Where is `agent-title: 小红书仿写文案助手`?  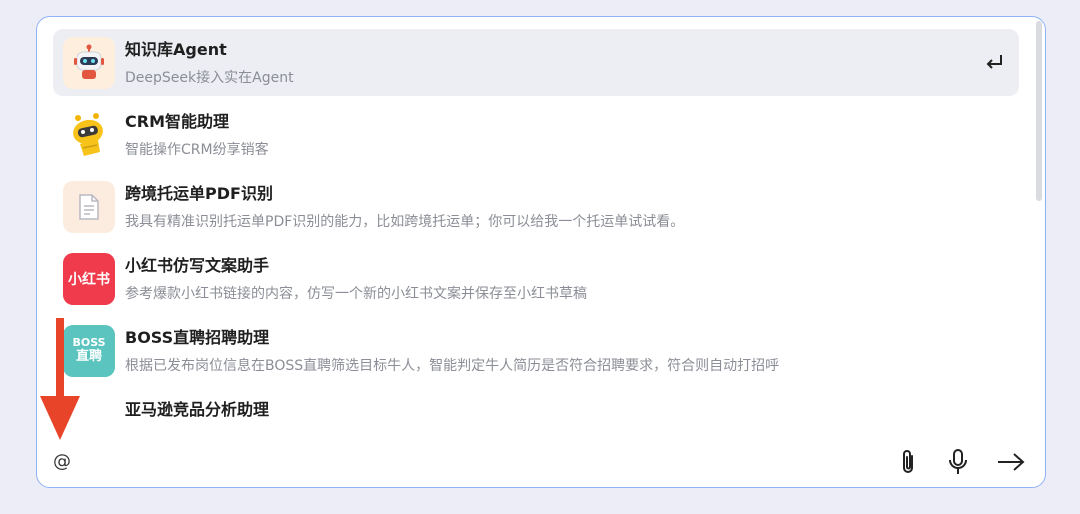 agent-title: 小红书仿写文案助手 is located at coordinates (197, 265).